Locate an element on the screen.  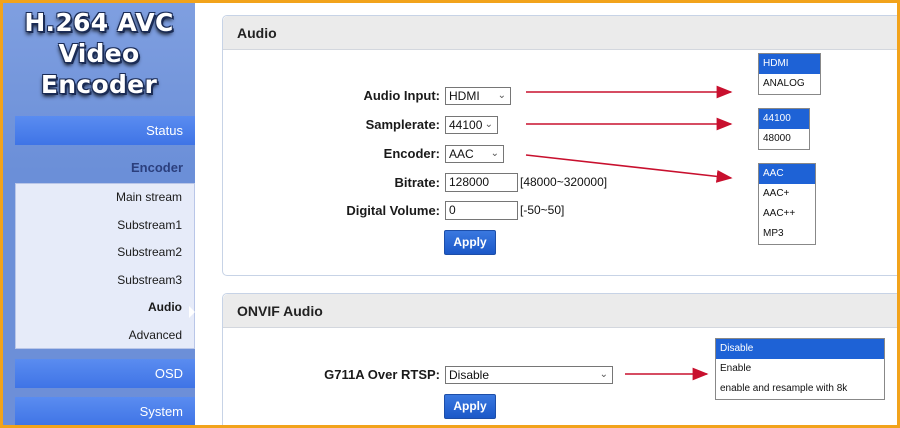
option-enable: Enable is located at coordinates (800, 369).